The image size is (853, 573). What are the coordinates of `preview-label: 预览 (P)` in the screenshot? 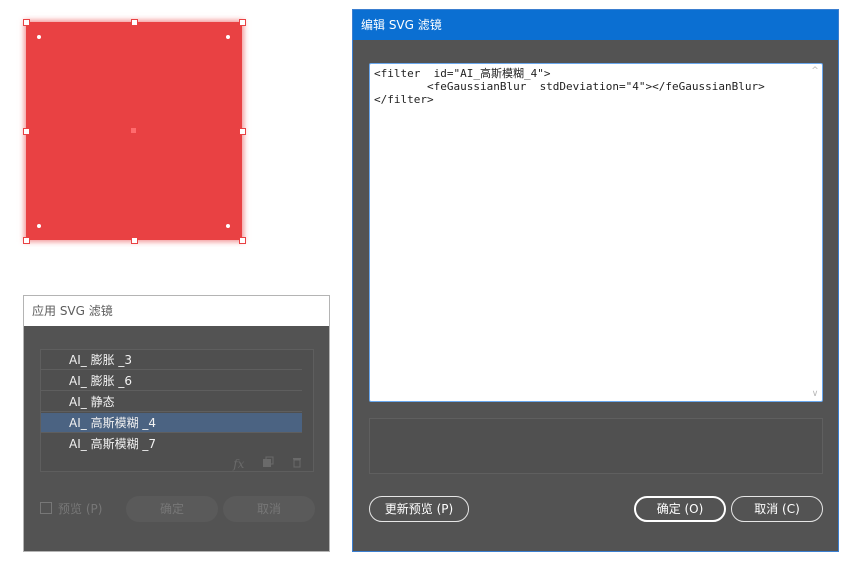 It's located at (80, 509).